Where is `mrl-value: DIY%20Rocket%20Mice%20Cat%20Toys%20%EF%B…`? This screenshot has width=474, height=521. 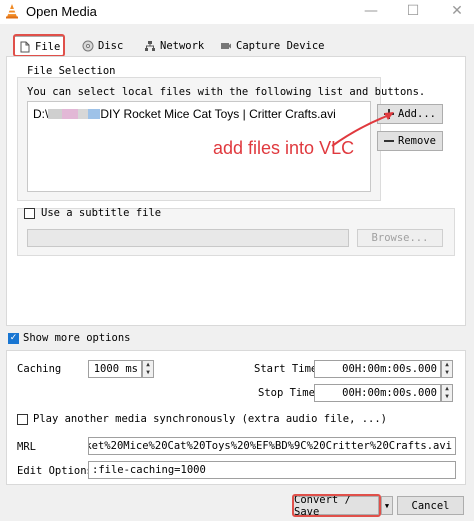 mrl-value: DIY%20Rocket%20Mice%20Cat%20Toys%20%EF%B… is located at coordinates (270, 446).